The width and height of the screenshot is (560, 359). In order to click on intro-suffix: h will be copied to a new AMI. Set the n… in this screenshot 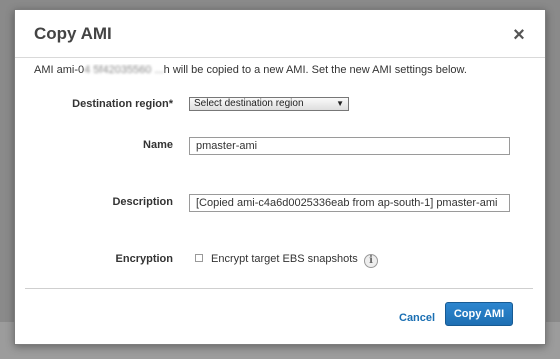, I will do `click(315, 70)`.